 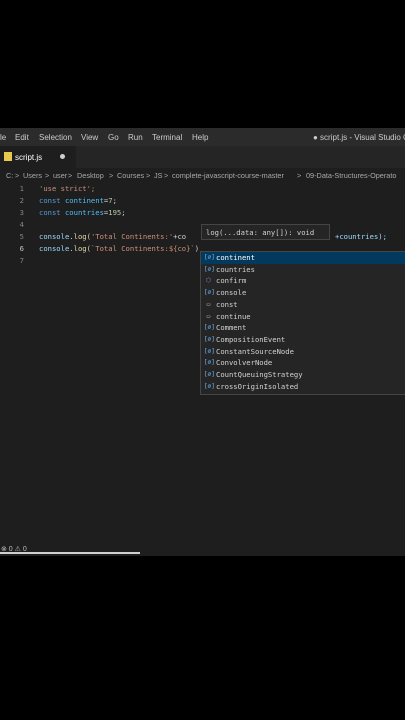 What do you see at coordinates (231, 328) in the screenshot?
I see `suggestion-label: Comment` at bounding box center [231, 328].